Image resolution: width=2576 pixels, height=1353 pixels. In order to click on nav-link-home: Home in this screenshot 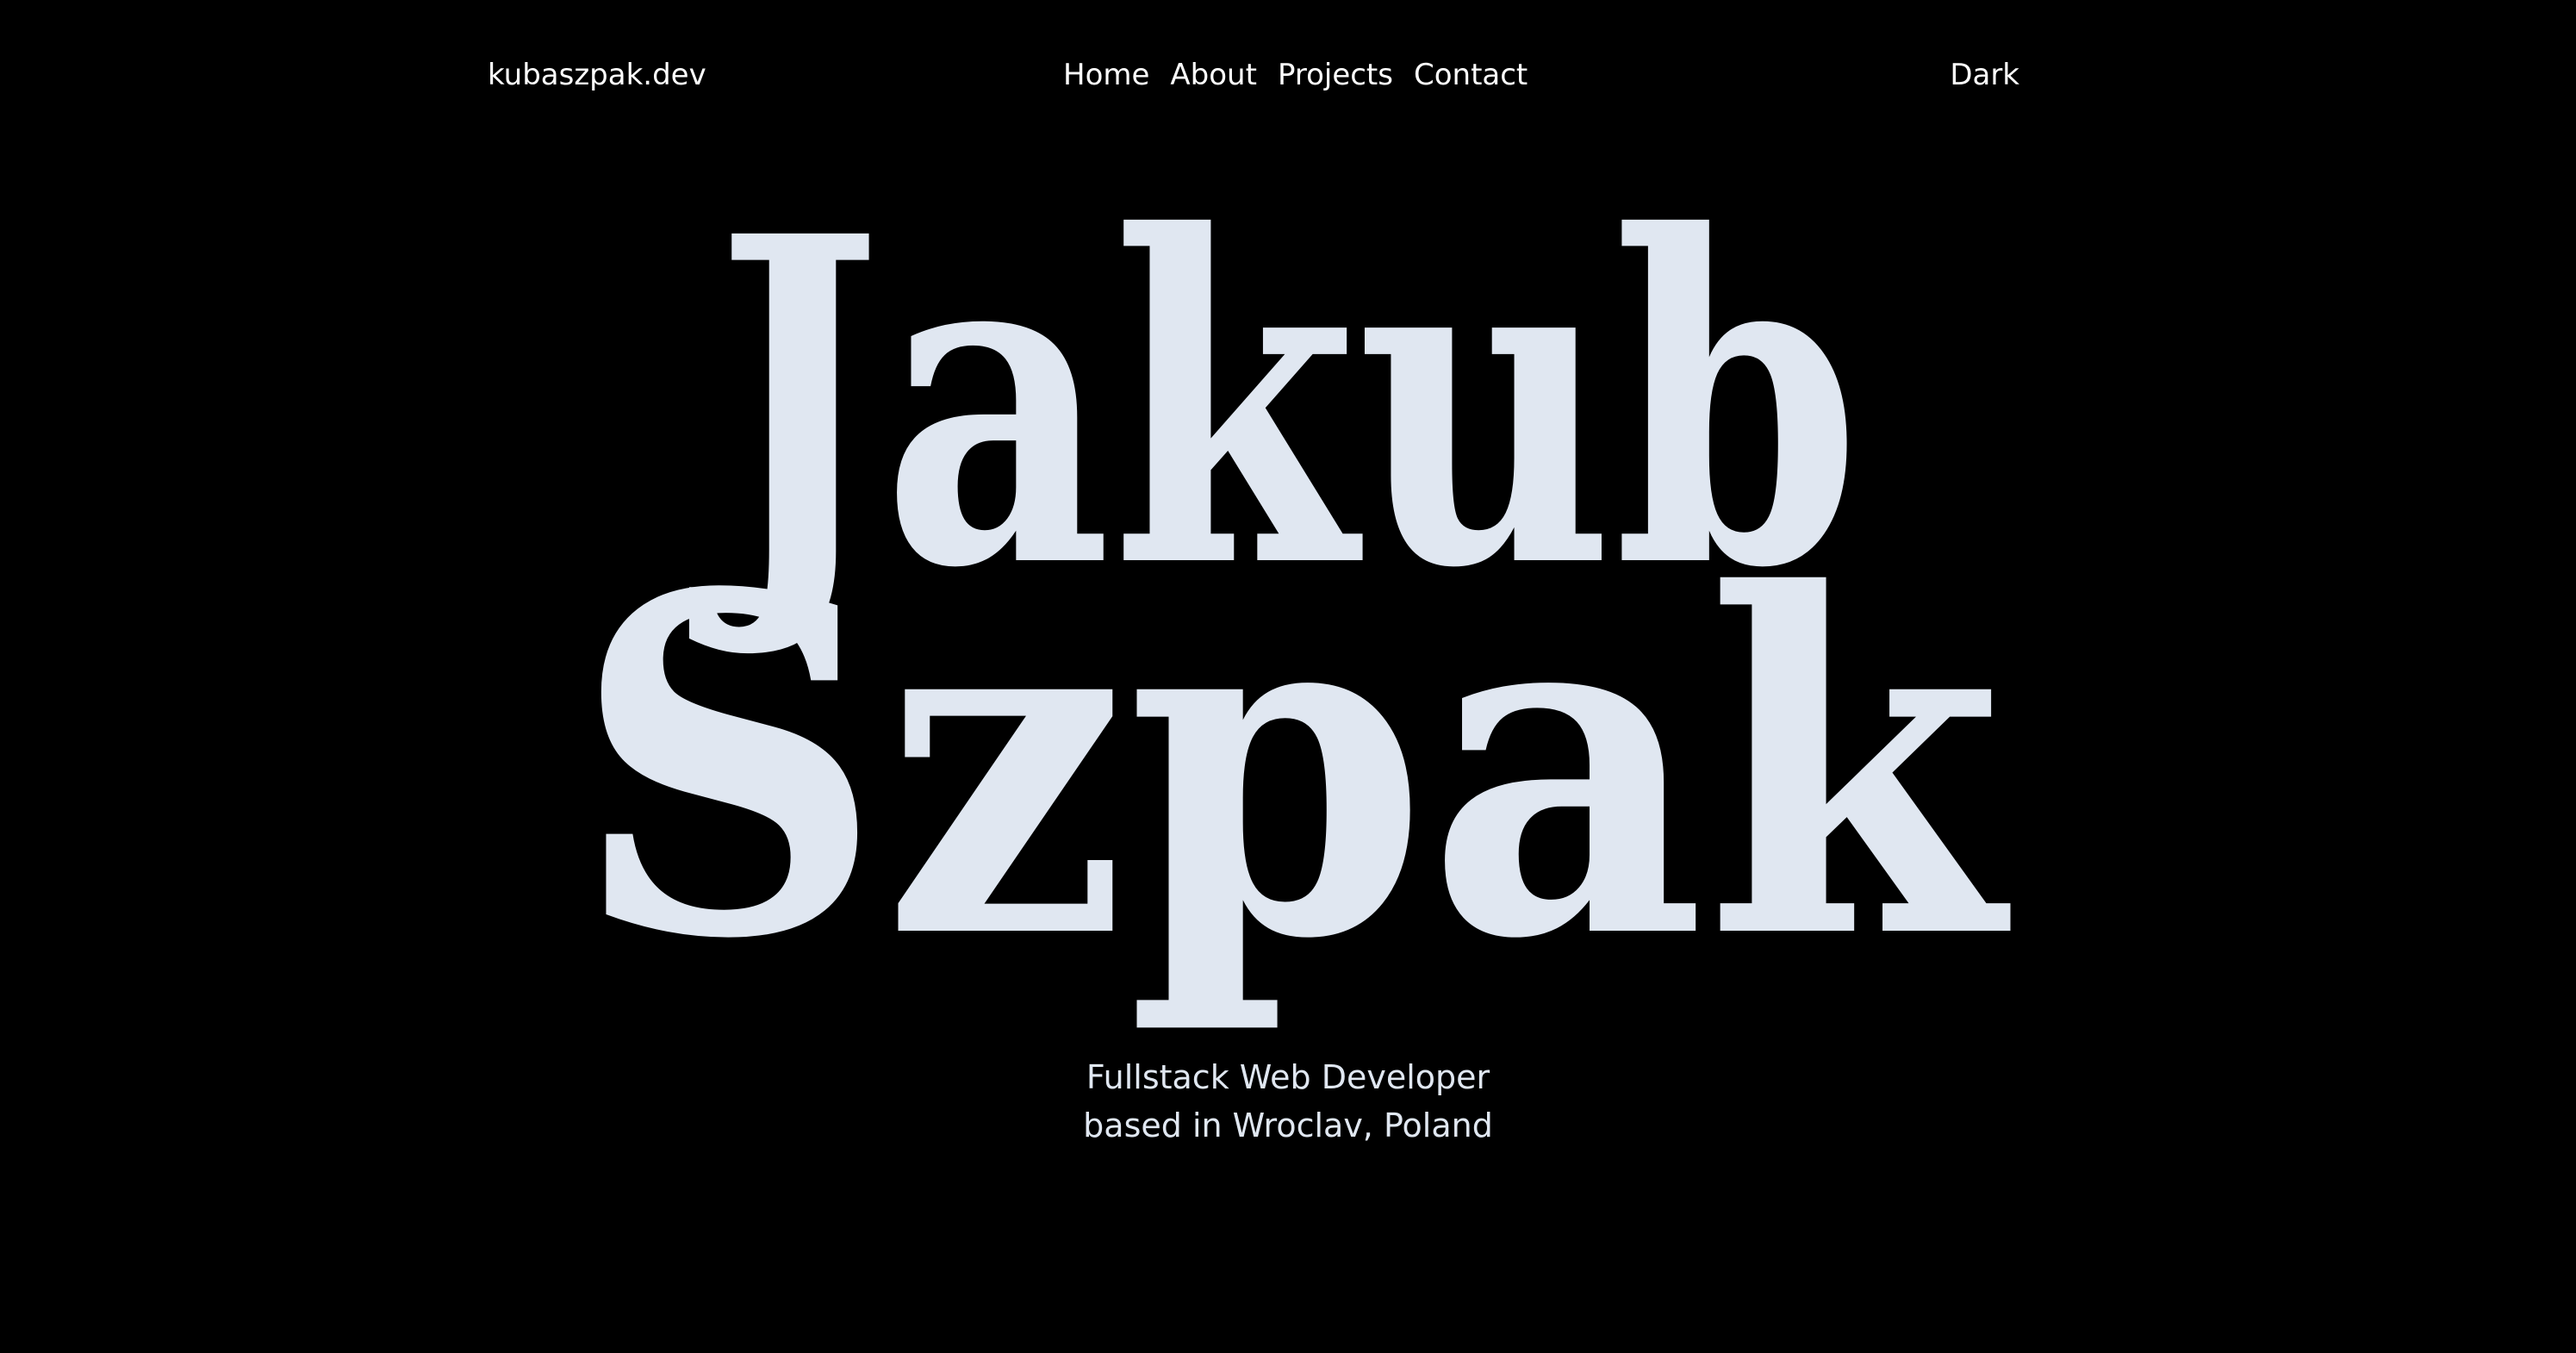, I will do `click(1106, 75)`.